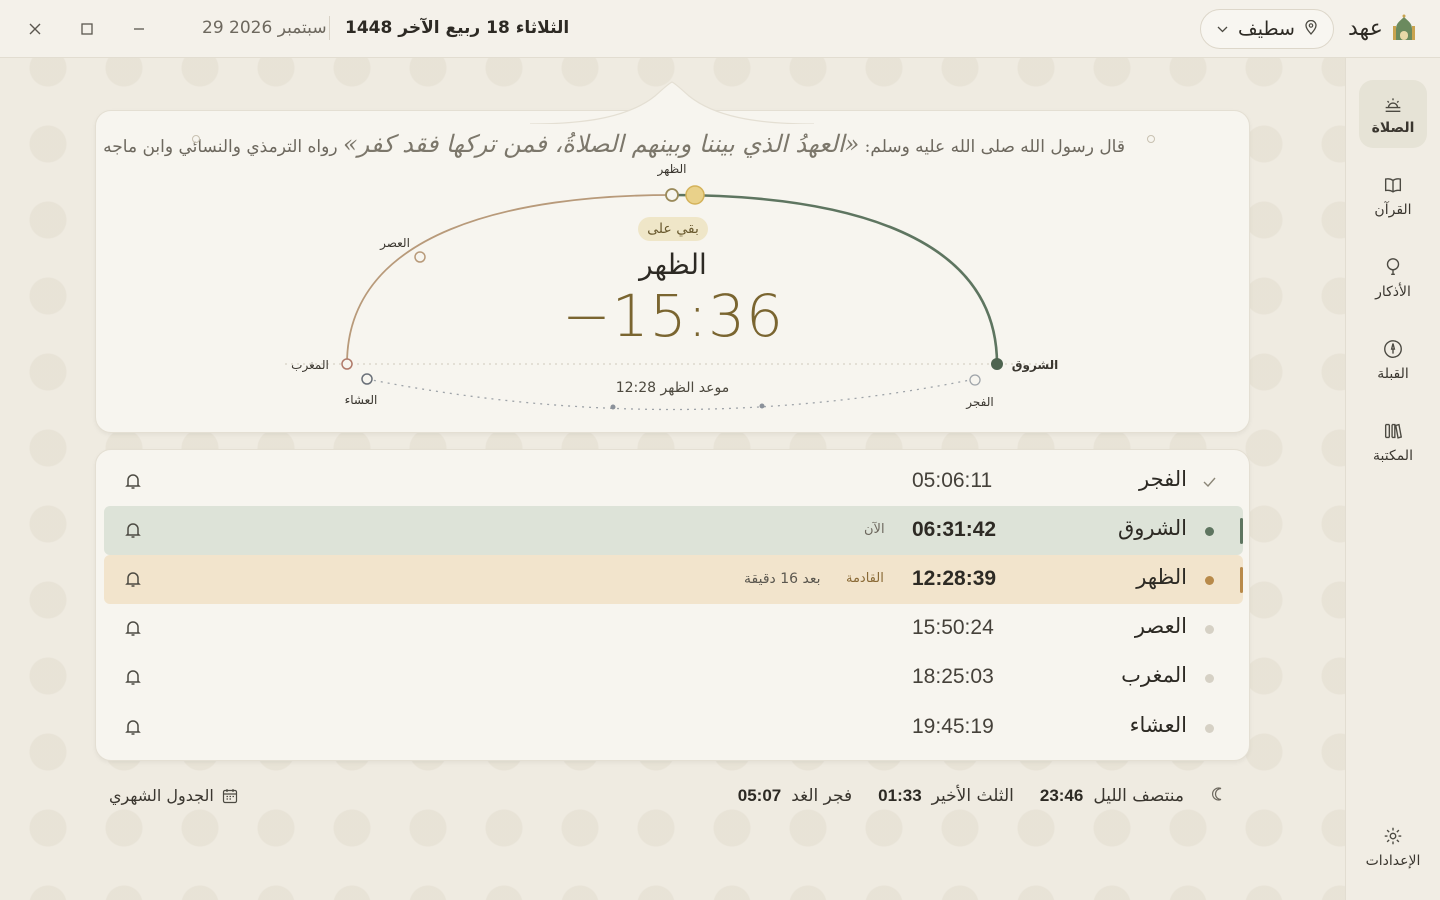 This screenshot has width=1440, height=900. Describe the element at coordinates (329, 28) in the screenshot. I see `date-divider` at that location.